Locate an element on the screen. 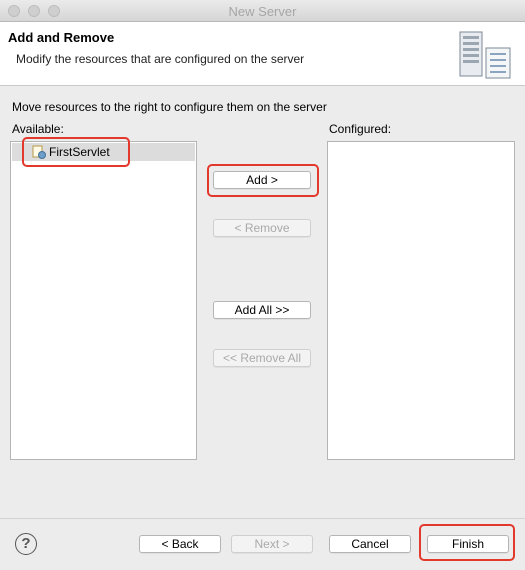 Image resolution: width=525 pixels, height=570 pixels. next-button: Next > is located at coordinates (272, 544).